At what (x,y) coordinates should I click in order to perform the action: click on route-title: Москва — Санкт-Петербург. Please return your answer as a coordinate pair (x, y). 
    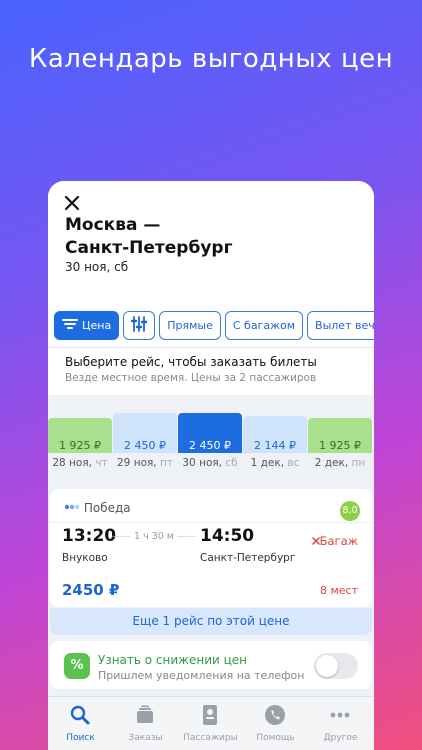
    Looking at the image, I should click on (148, 237).